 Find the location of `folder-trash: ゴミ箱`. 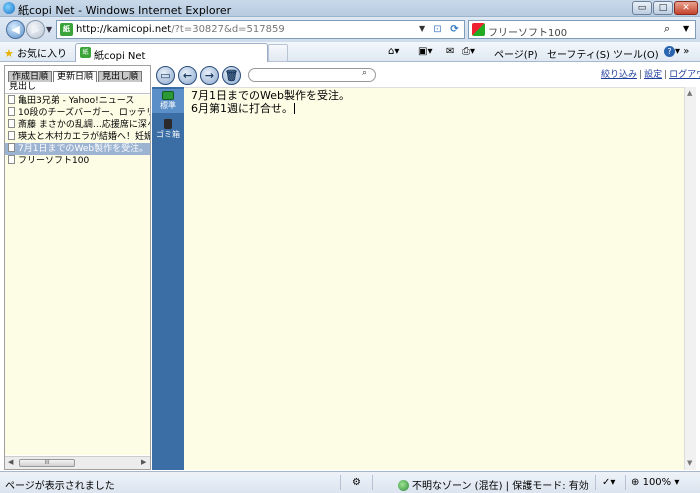

folder-trash: ゴミ箱 is located at coordinates (168, 129).